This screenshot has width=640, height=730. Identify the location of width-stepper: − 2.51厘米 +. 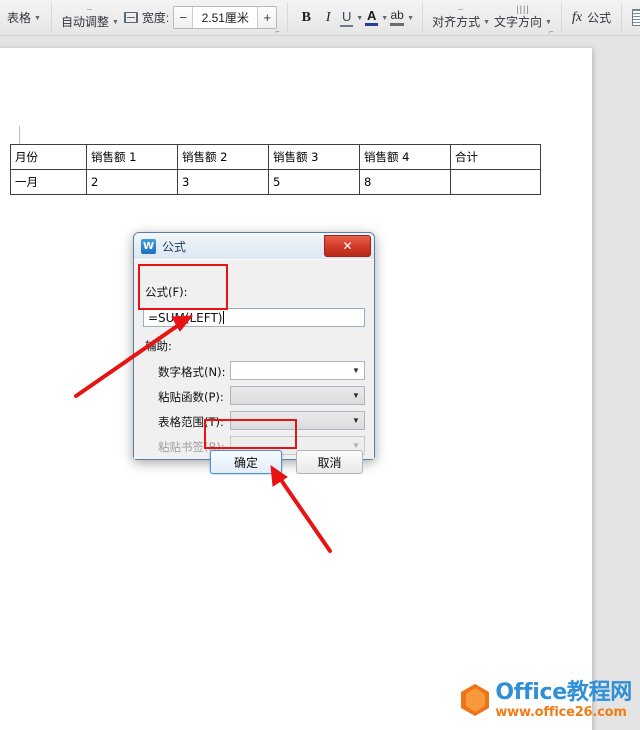
(225, 17).